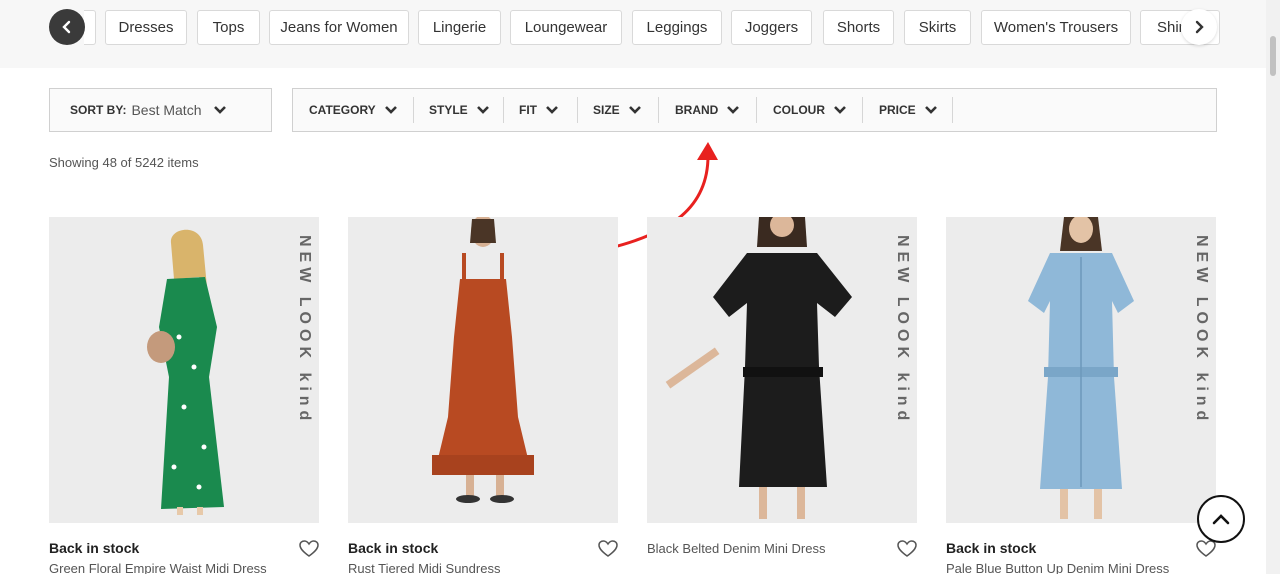  I want to click on product-name: Rust Tiered Midi Sundress, so click(424, 567).